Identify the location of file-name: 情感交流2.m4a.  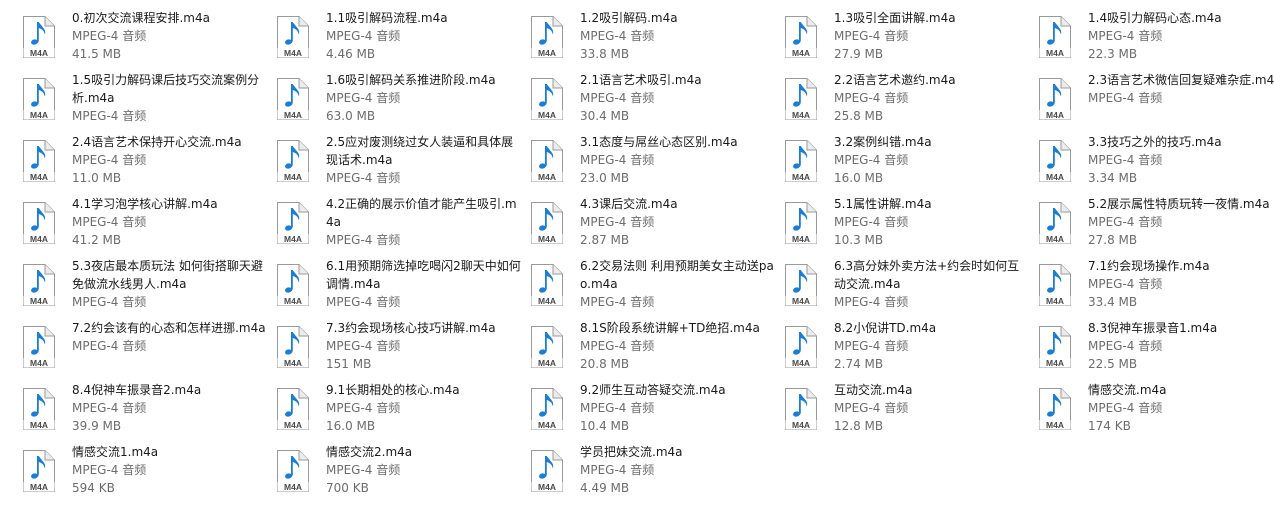
(369, 452).